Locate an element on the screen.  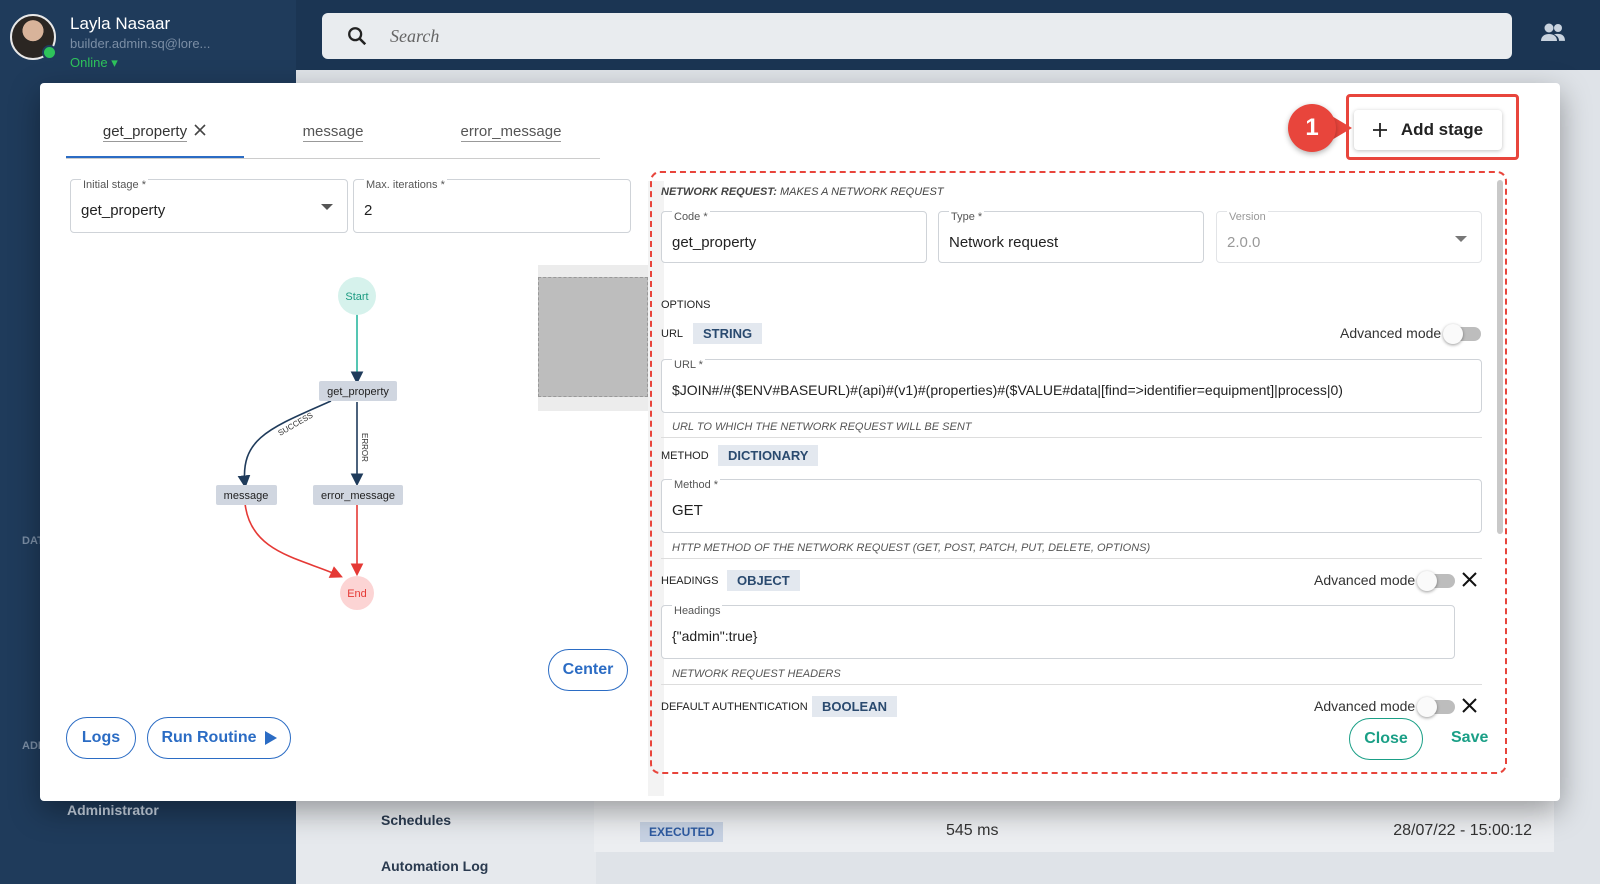
type-badge: BOOLEAN is located at coordinates (854, 706).